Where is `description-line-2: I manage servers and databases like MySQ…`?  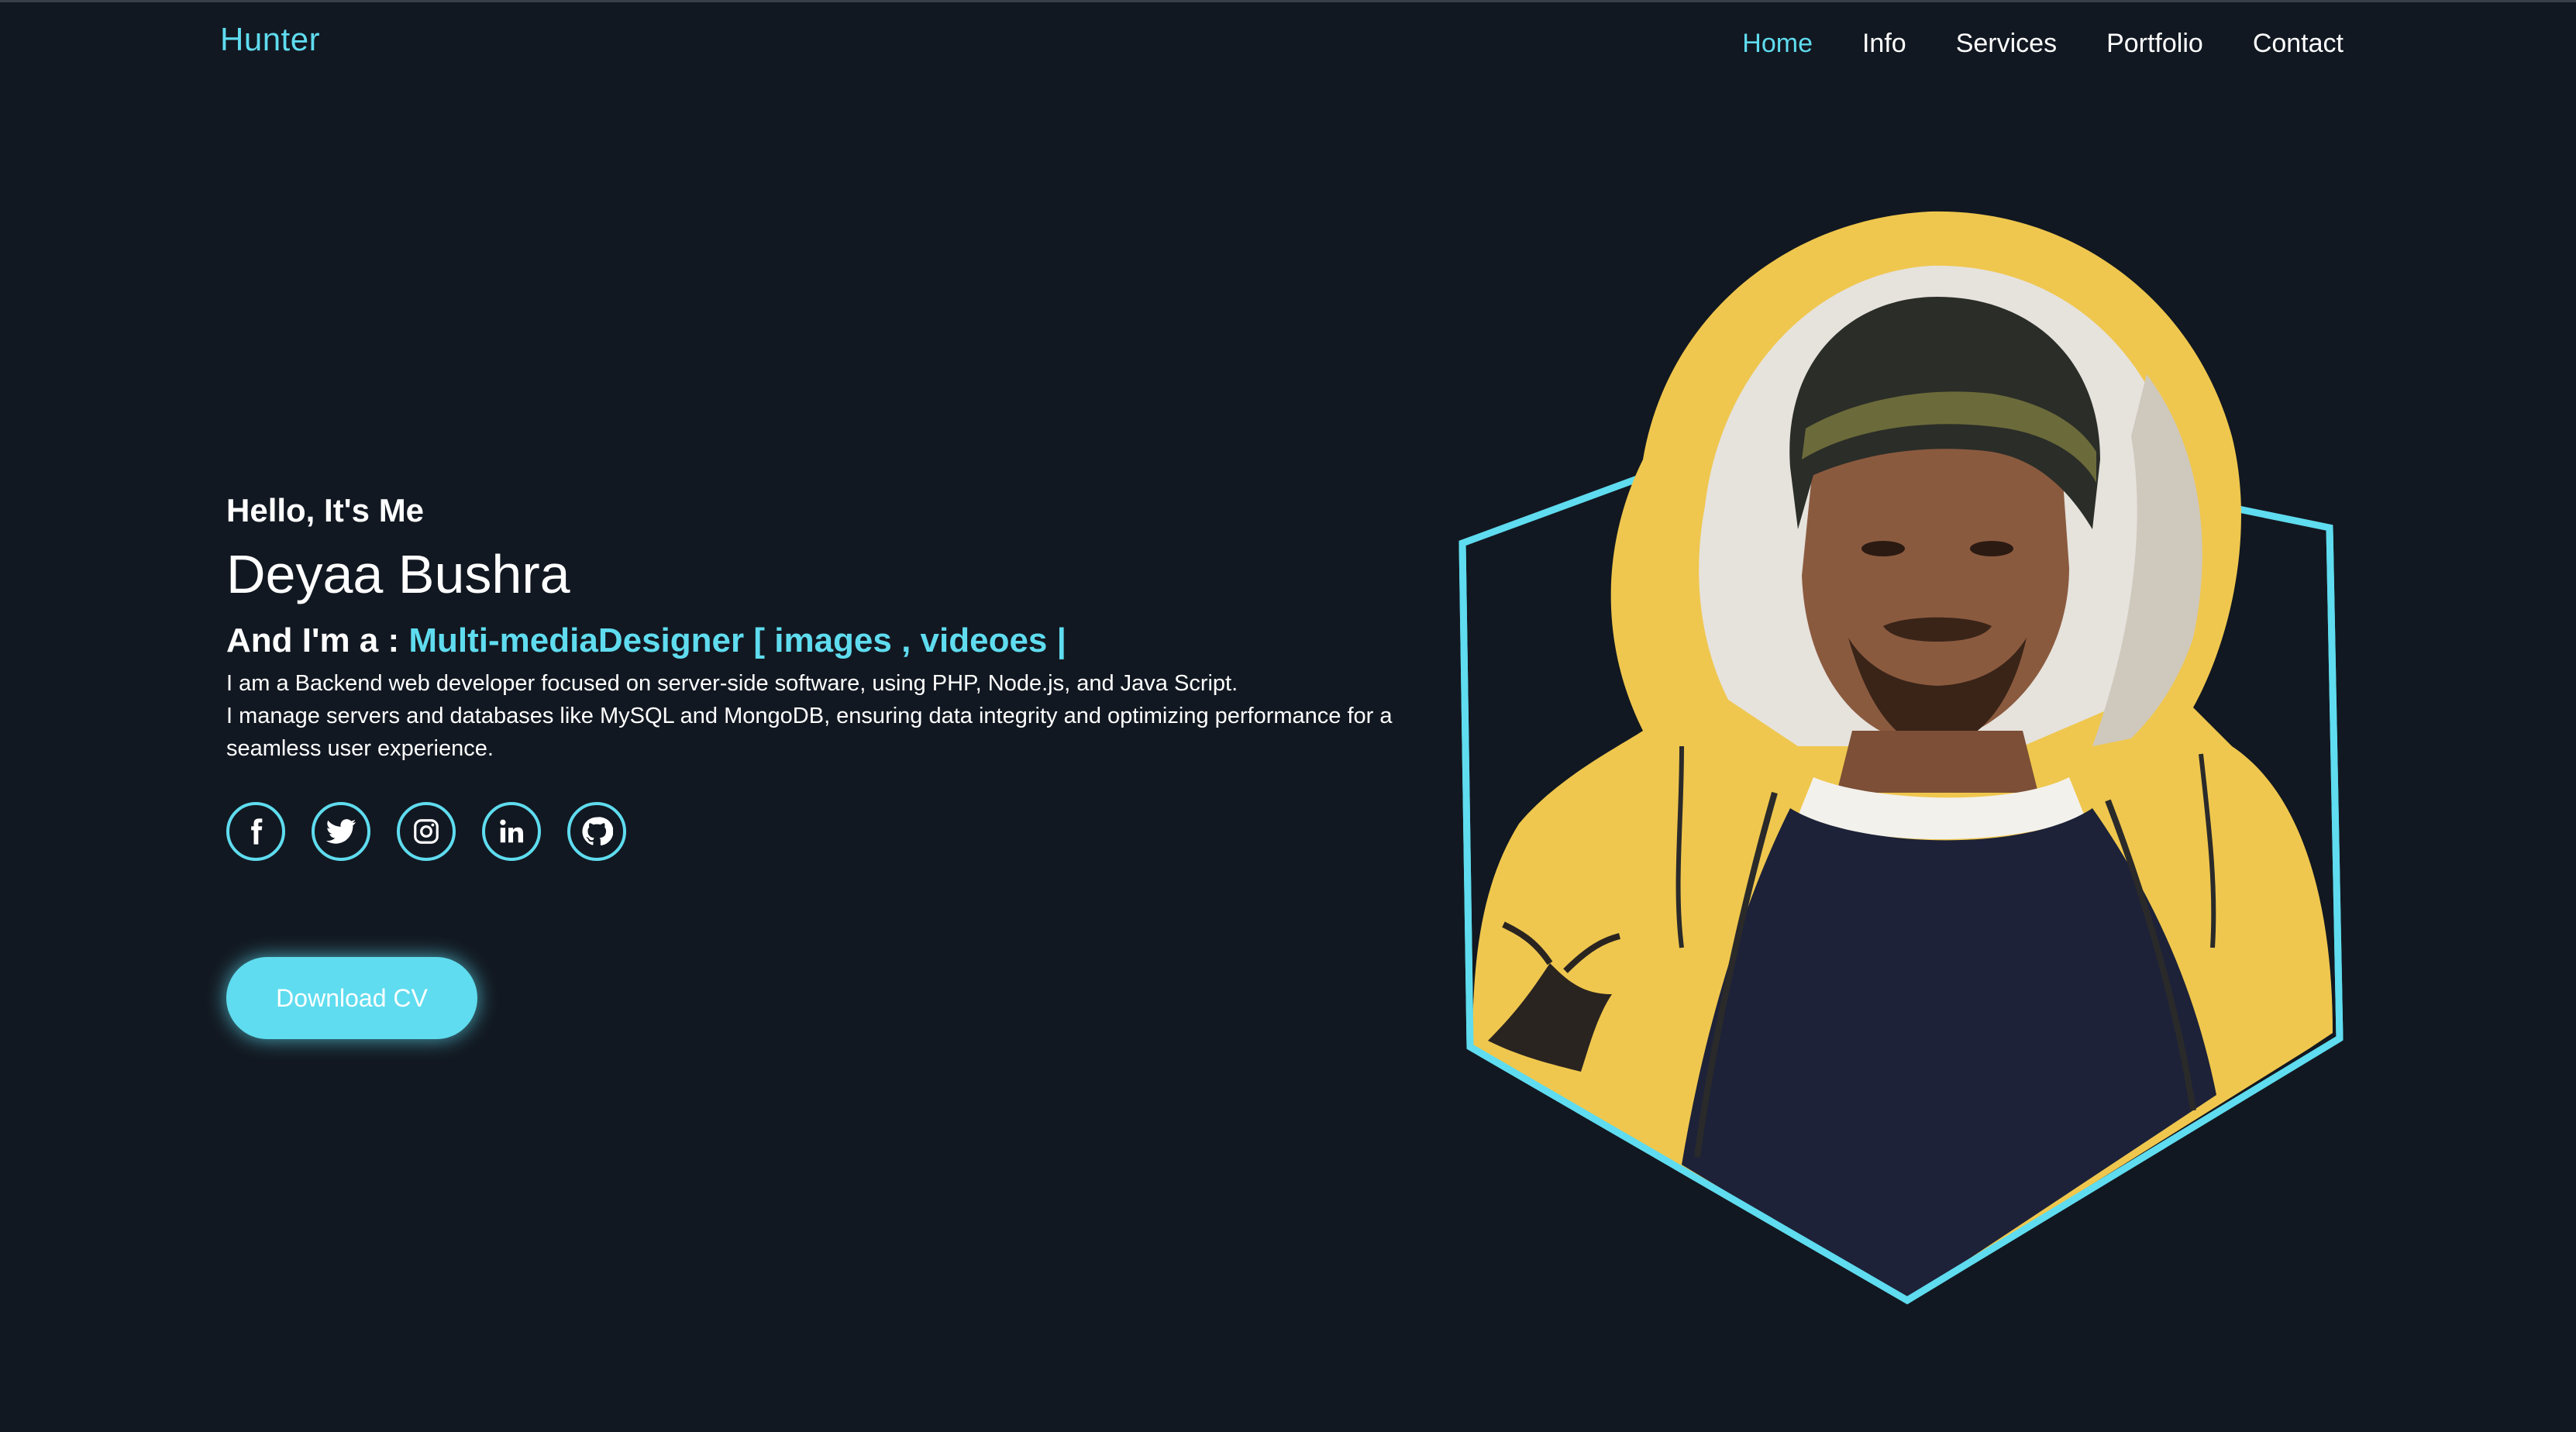 description-line-2: I manage servers and databases like MySQ… is located at coordinates (809, 732).